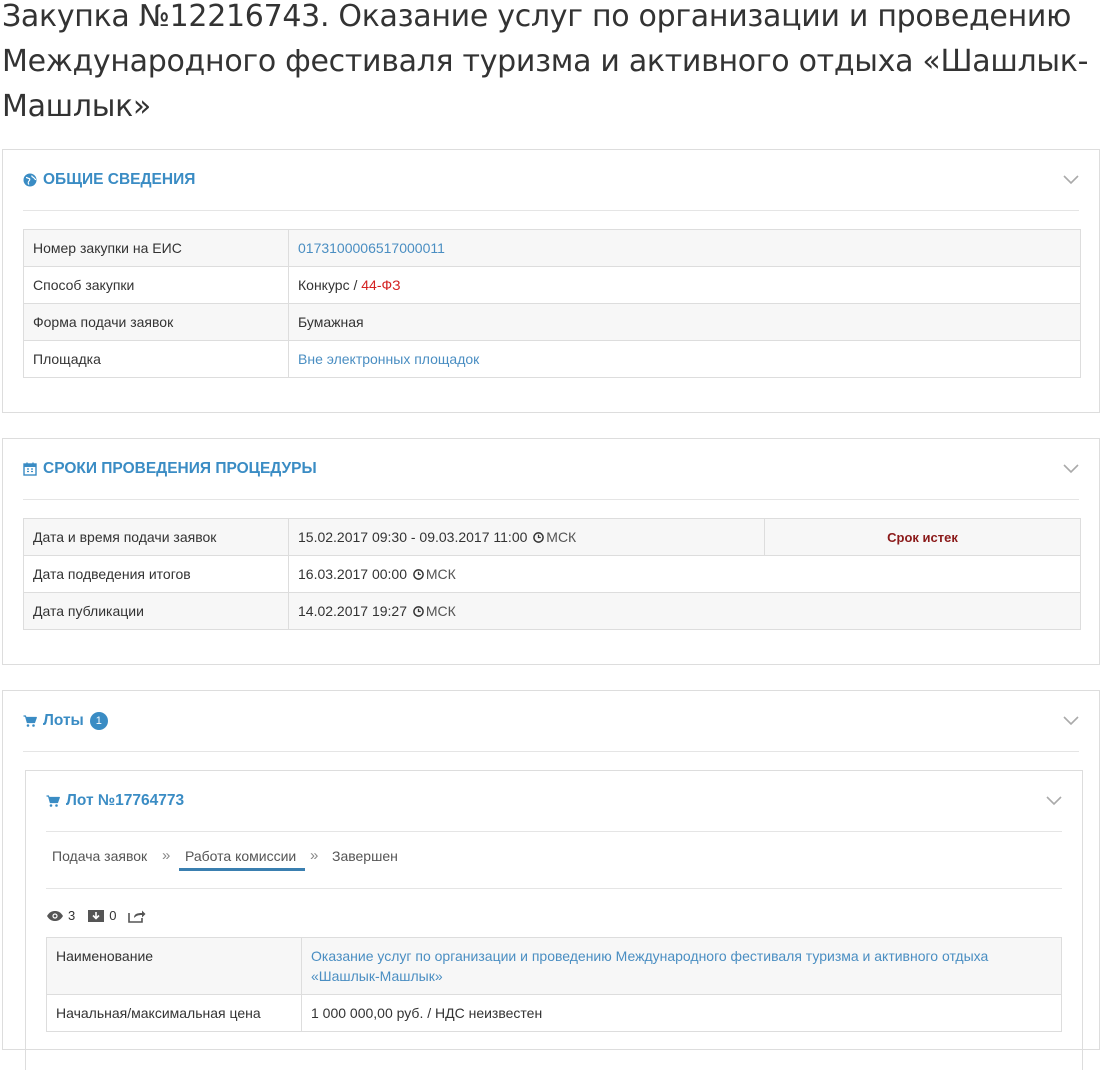 This screenshot has height=1070, width=1103. What do you see at coordinates (684, 322) in the screenshot?
I see `submission-form: Бумажная` at bounding box center [684, 322].